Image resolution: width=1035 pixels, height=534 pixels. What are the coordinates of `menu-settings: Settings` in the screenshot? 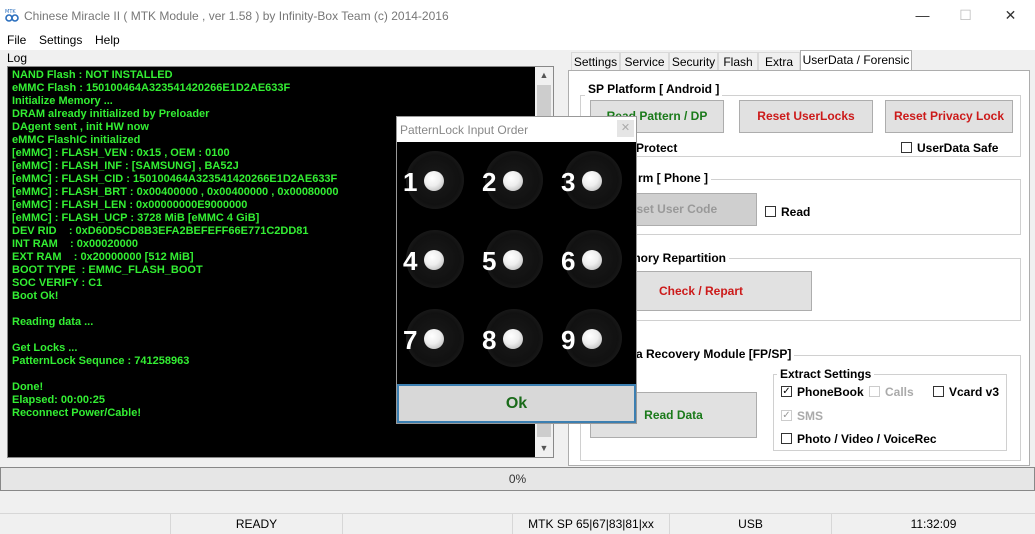 It's located at (60, 40).